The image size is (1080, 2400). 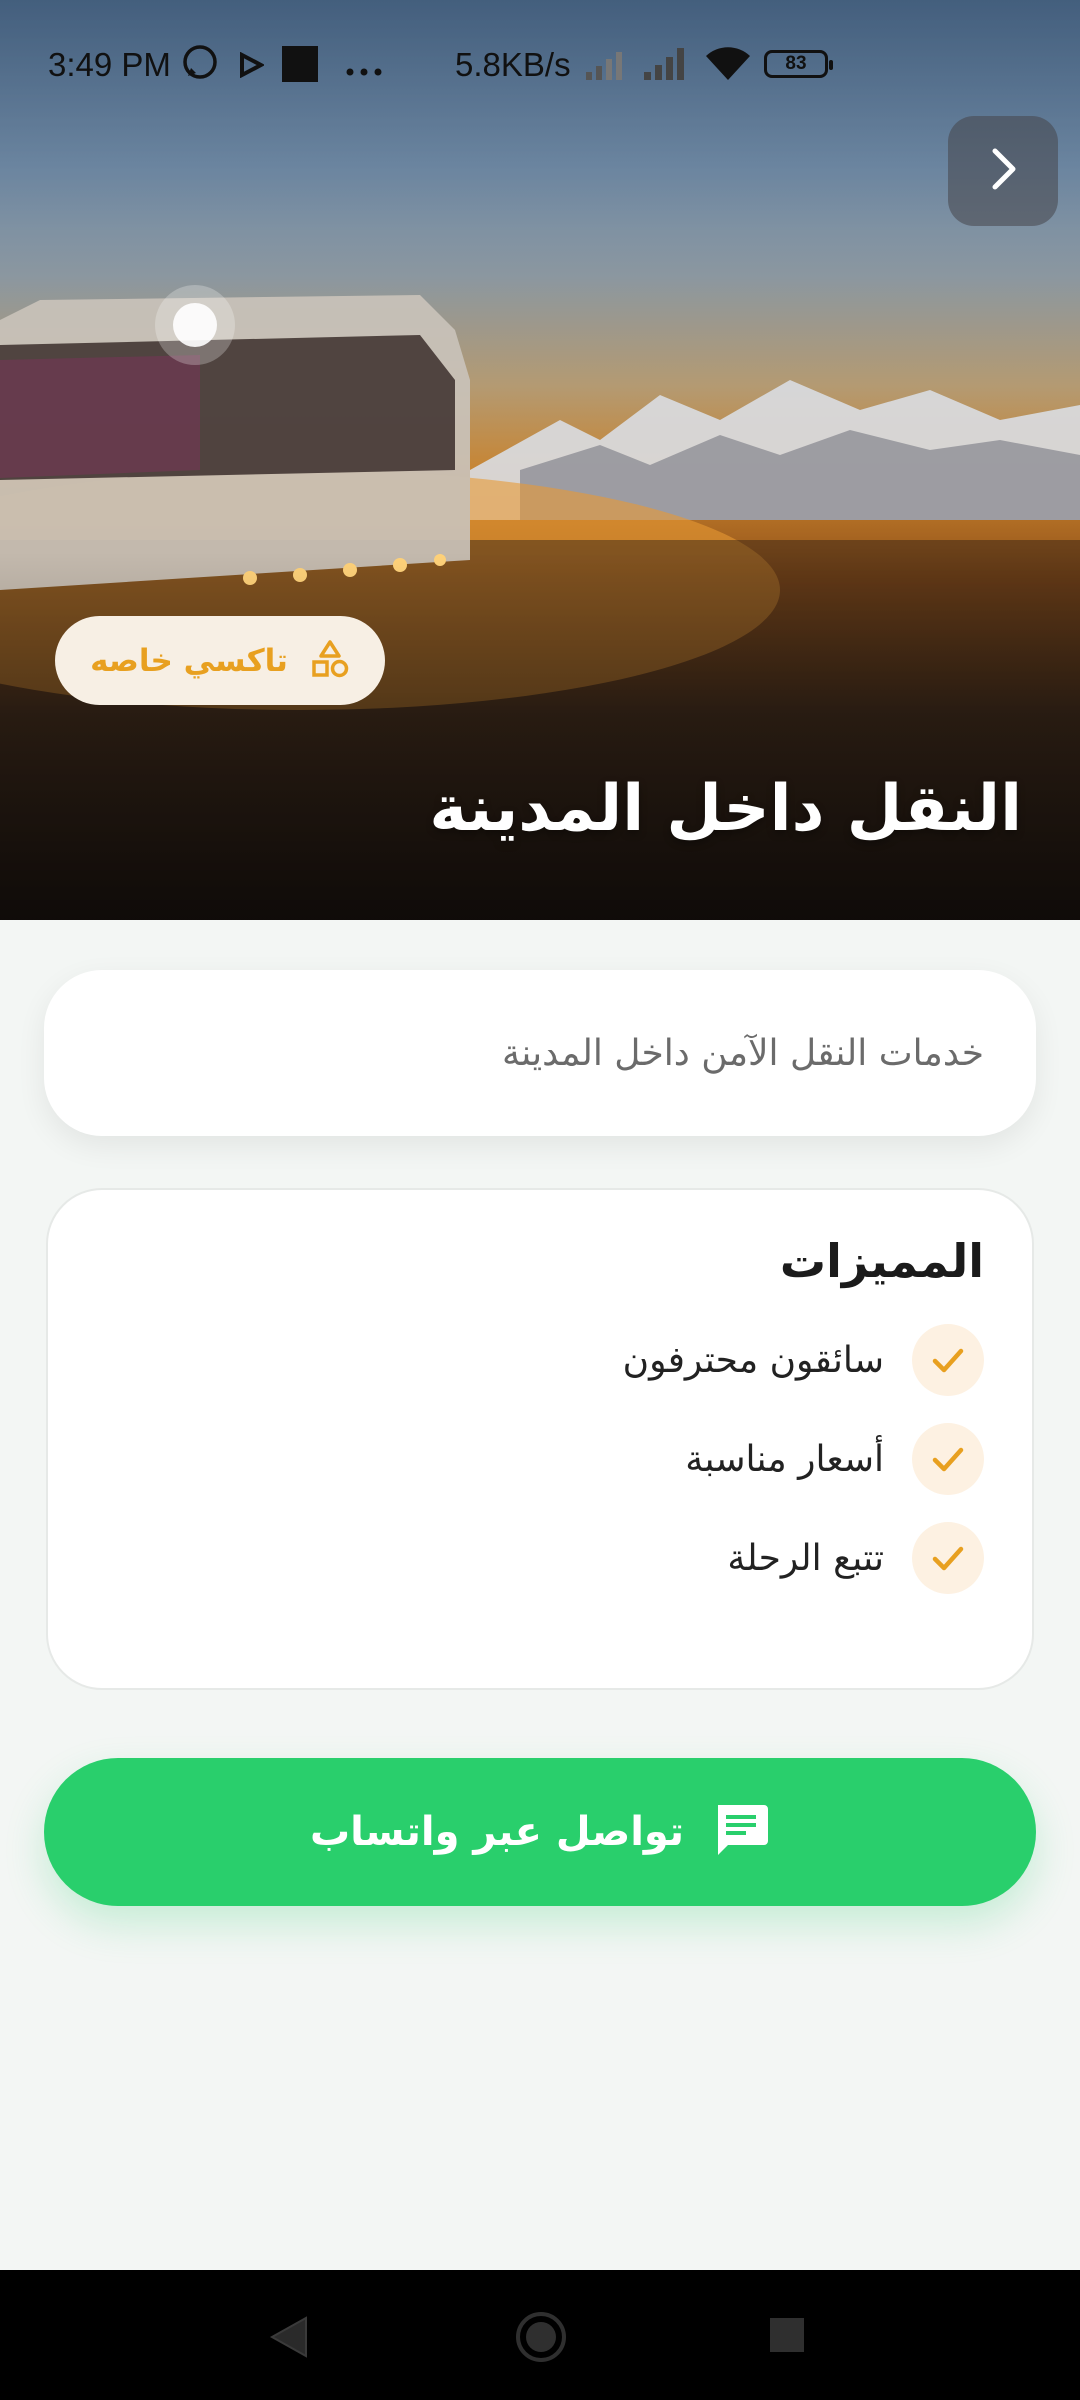 I want to click on whatsapp-button-label: تواصل عبر واتساب, so click(x=497, y=1832).